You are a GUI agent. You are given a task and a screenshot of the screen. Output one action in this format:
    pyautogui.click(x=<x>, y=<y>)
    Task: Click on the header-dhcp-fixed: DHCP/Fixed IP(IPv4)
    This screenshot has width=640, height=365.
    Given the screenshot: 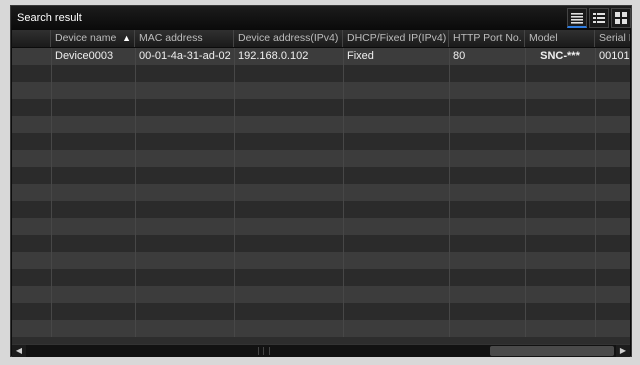 What is the action you would take?
    pyautogui.click(x=396, y=38)
    